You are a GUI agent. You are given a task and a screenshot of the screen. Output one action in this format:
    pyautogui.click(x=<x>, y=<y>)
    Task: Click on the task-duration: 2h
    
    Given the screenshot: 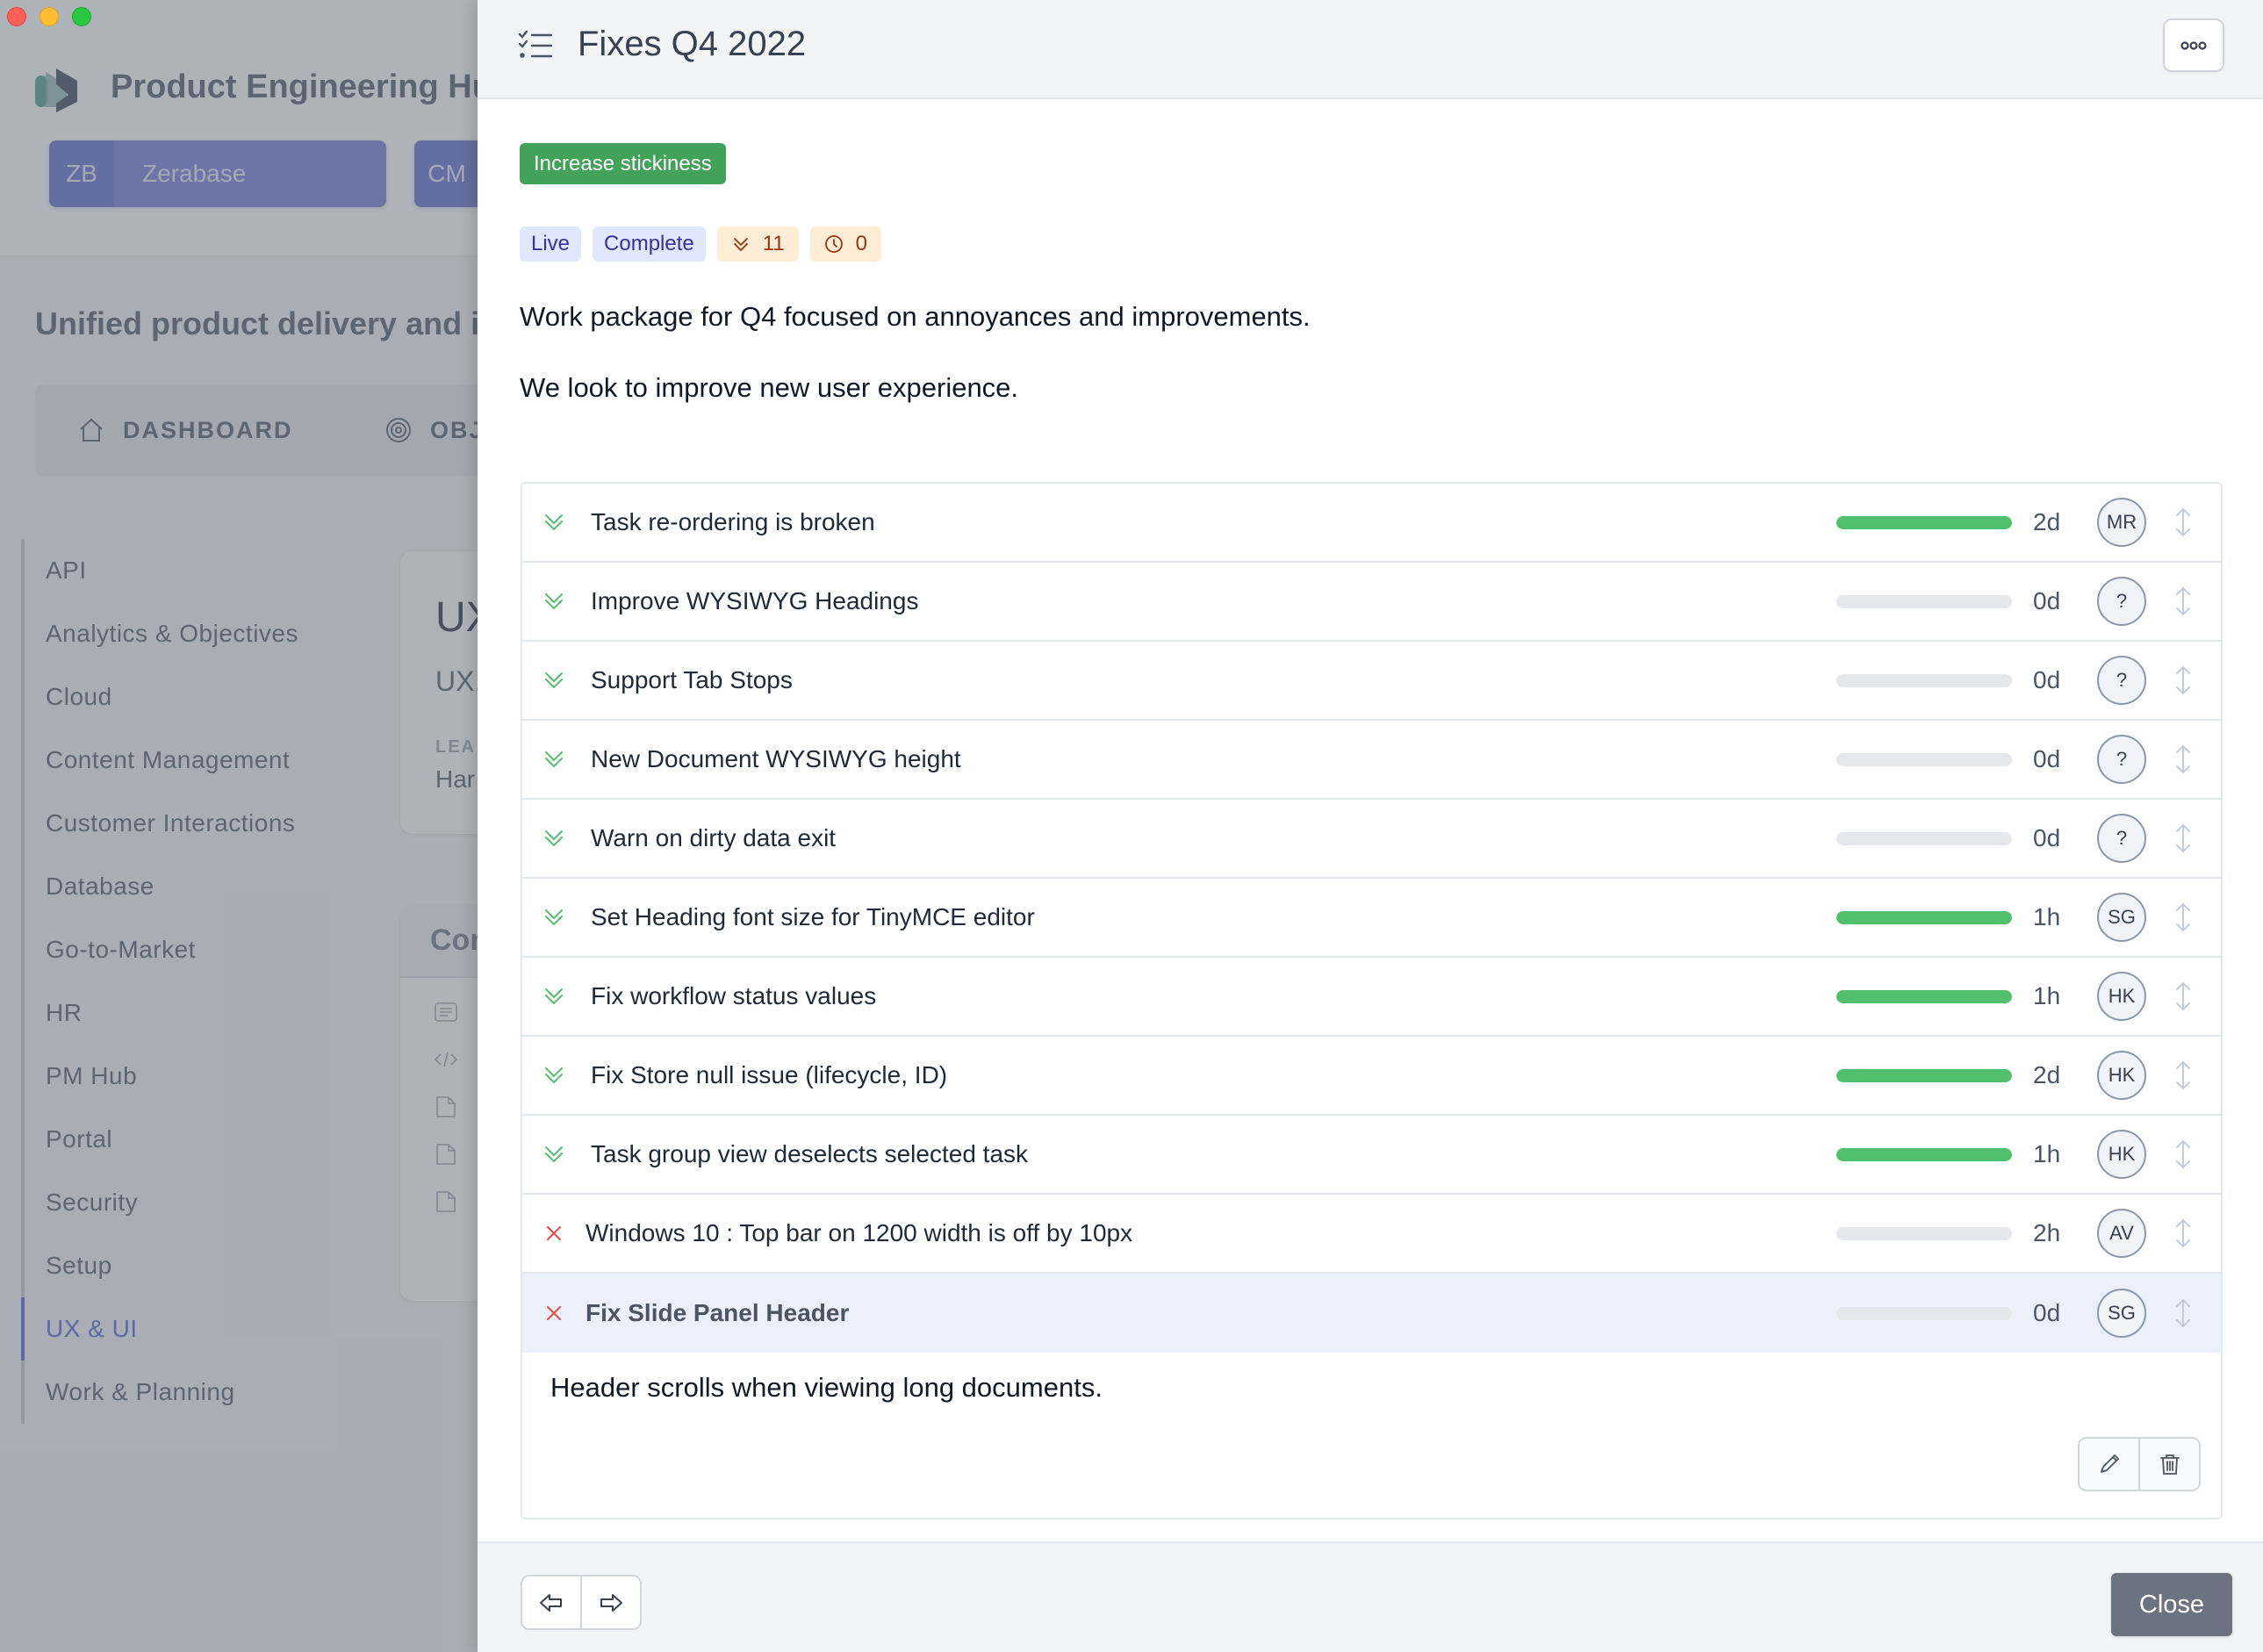 What is the action you would take?
    pyautogui.click(x=2047, y=1232)
    